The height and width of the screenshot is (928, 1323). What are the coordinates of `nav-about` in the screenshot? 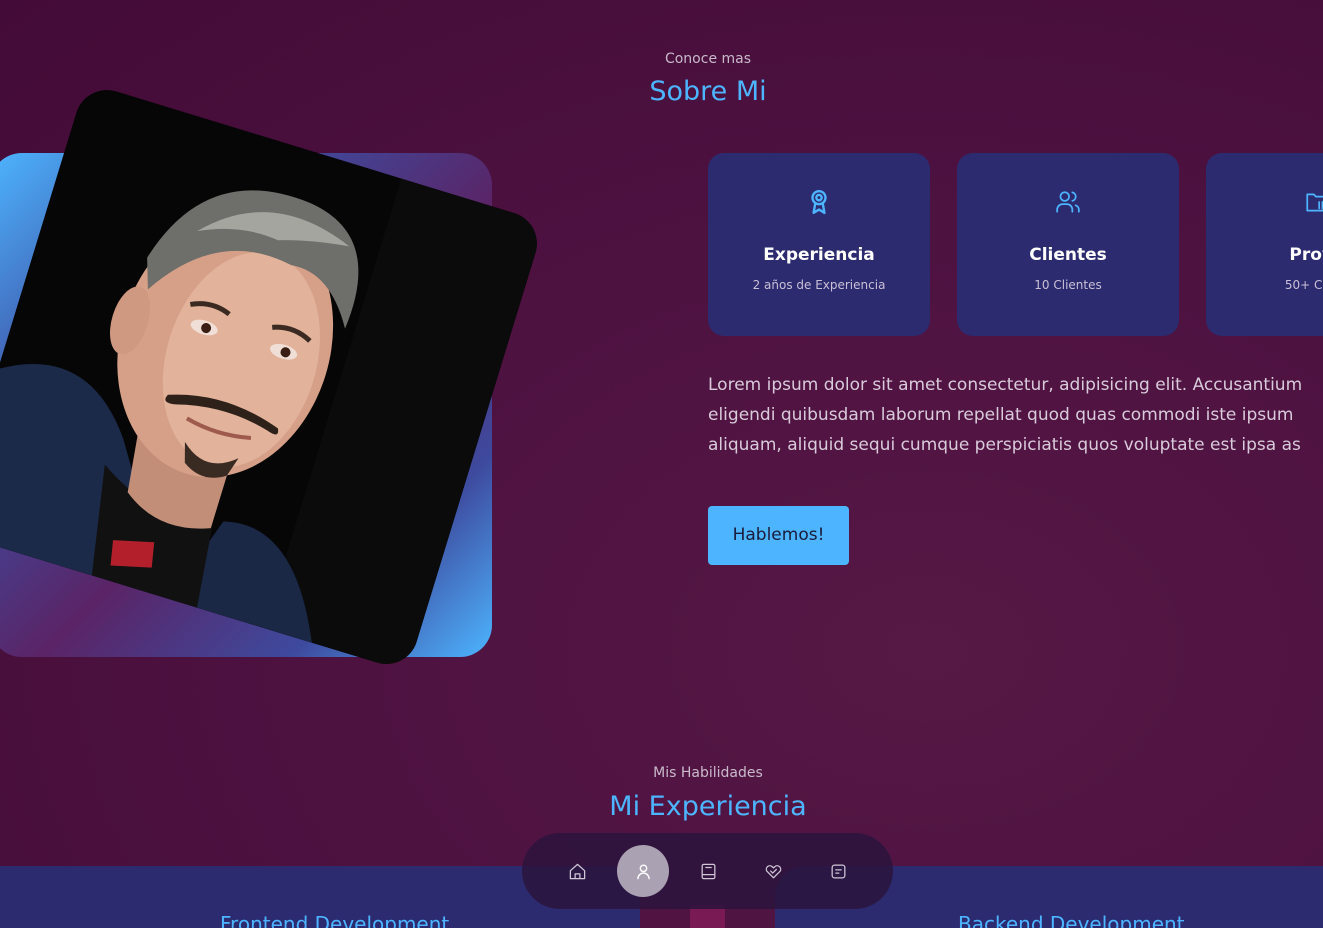 It's located at (643, 871).